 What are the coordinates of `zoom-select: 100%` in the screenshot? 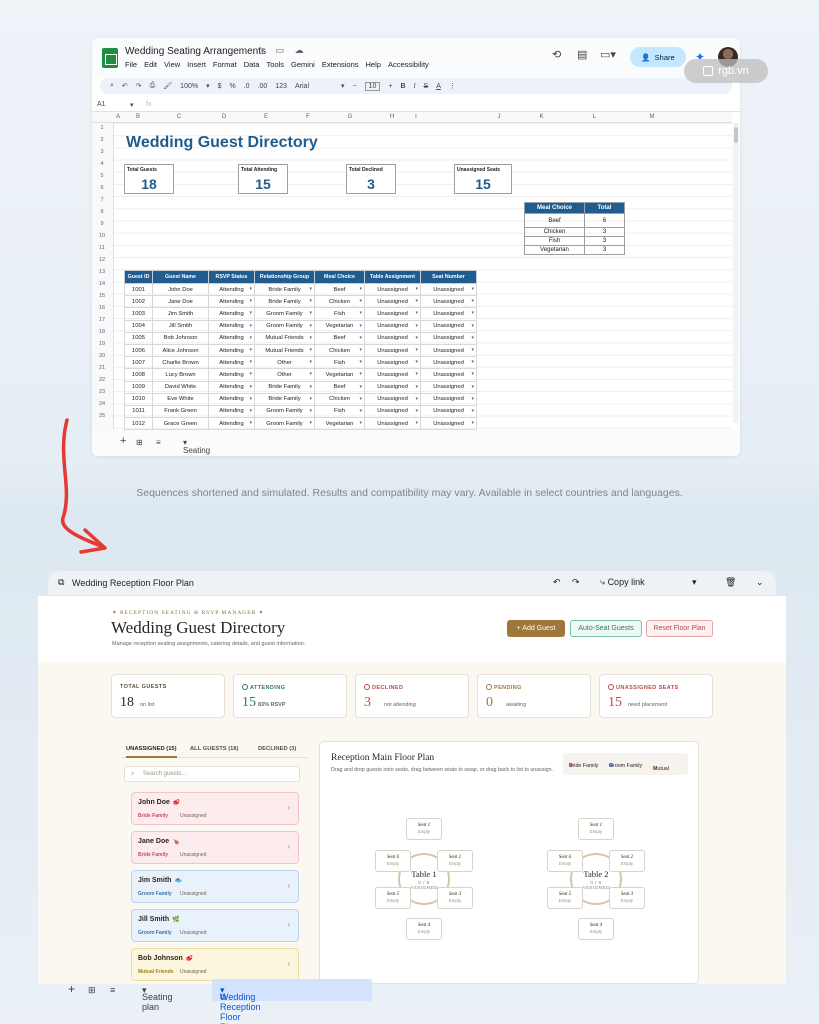 It's located at (189, 86).